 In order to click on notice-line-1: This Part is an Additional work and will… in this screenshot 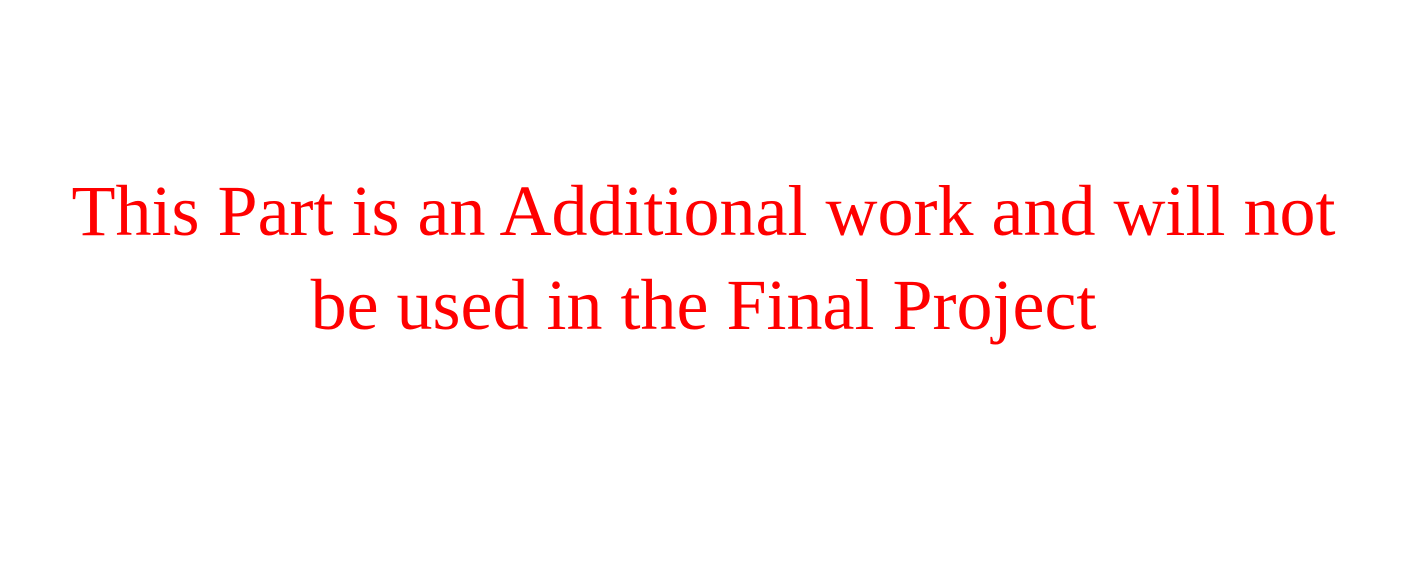, I will do `click(703, 211)`.